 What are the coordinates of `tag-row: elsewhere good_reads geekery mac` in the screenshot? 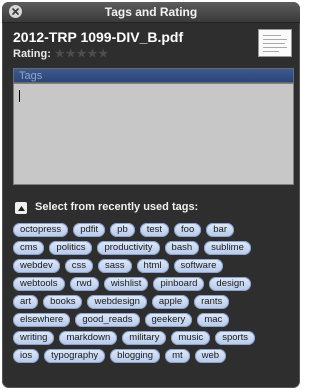 It's located at (154, 320).